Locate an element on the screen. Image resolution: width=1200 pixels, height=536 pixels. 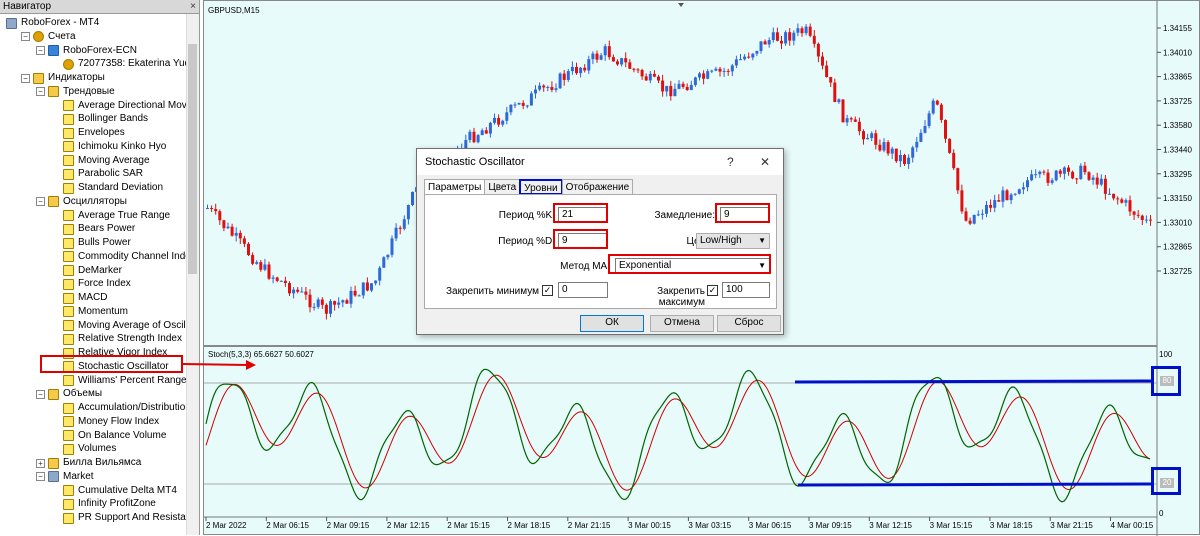
price-select: Low/High ▼ is located at coordinates (733, 241).